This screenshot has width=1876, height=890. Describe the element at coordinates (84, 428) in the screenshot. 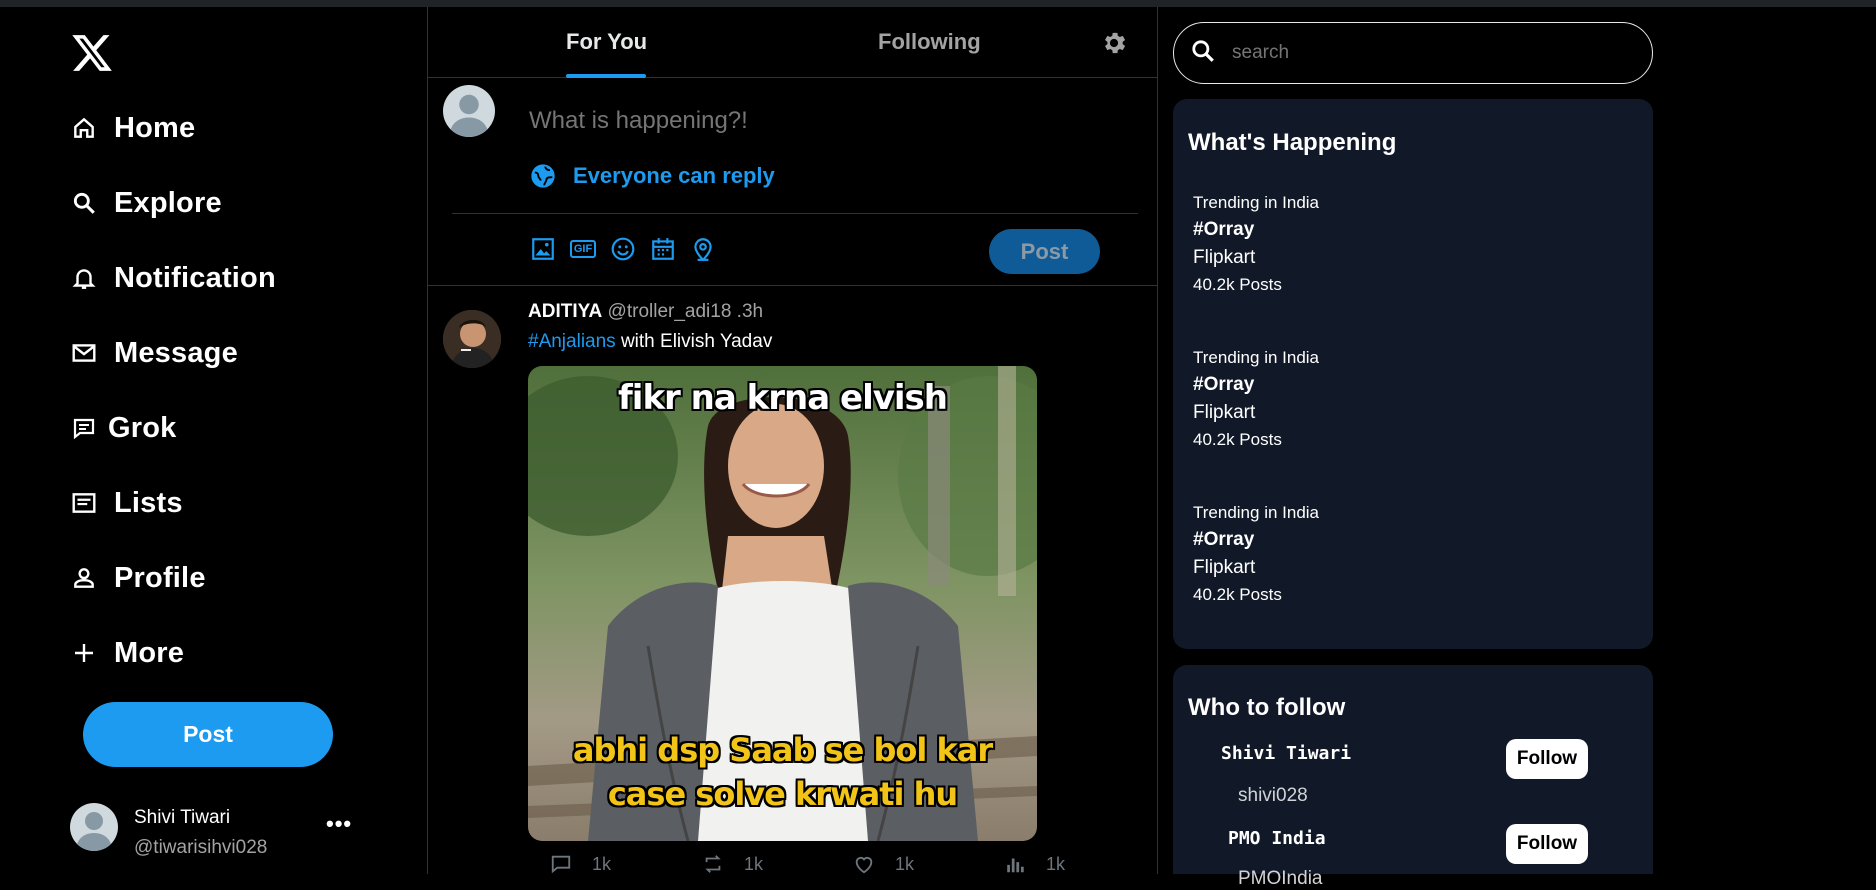

I see `chat-icon` at that location.